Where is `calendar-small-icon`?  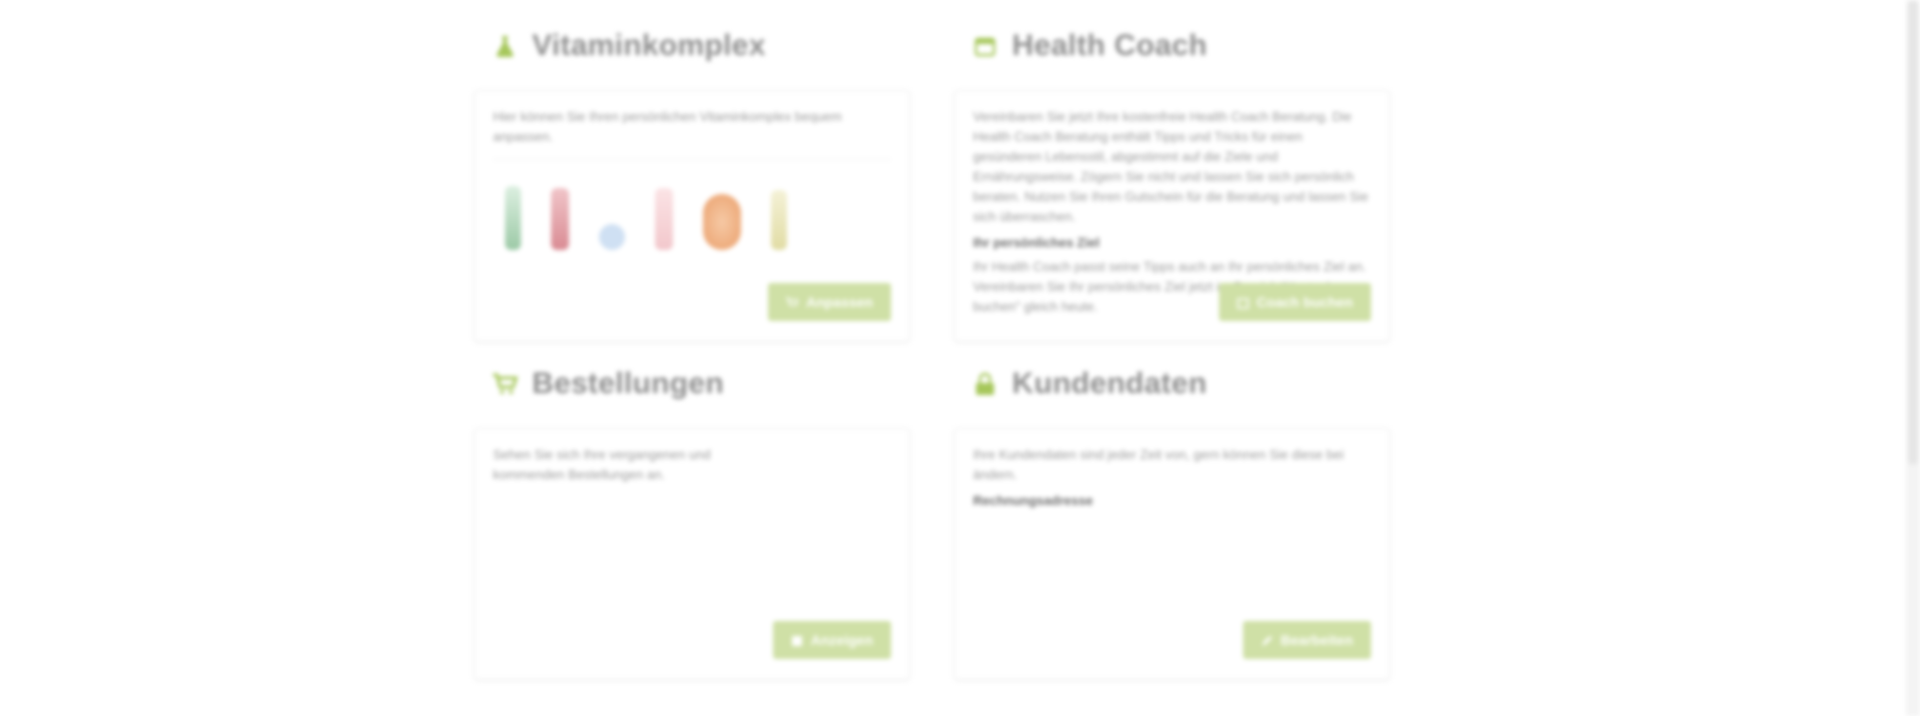 calendar-small-icon is located at coordinates (1242, 302).